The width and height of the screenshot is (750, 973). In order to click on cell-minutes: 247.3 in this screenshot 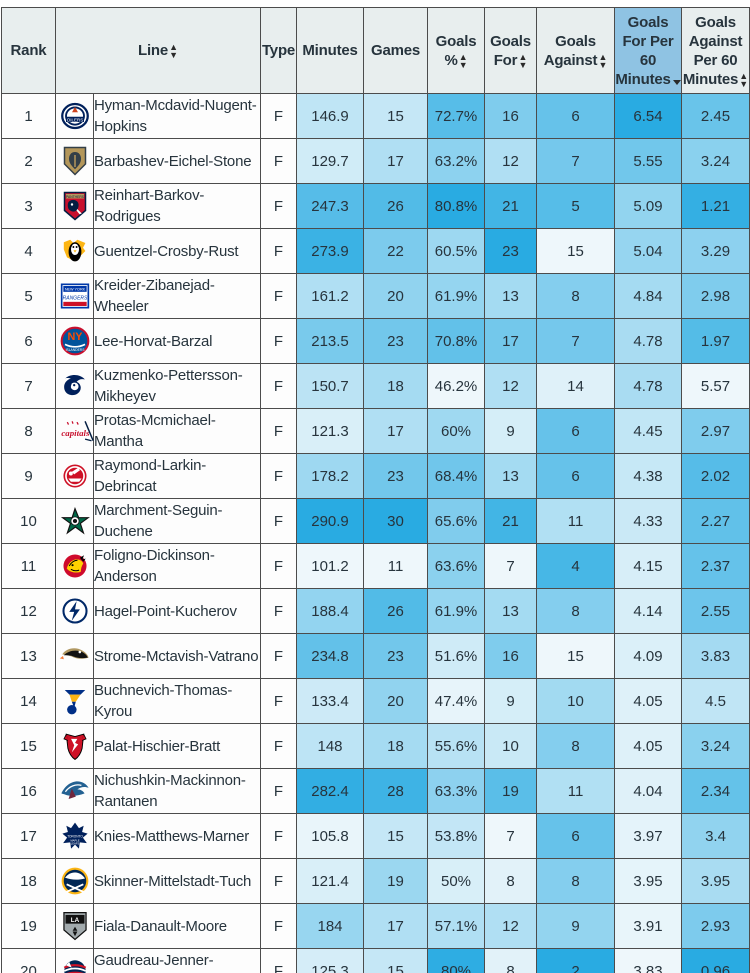, I will do `click(330, 206)`.